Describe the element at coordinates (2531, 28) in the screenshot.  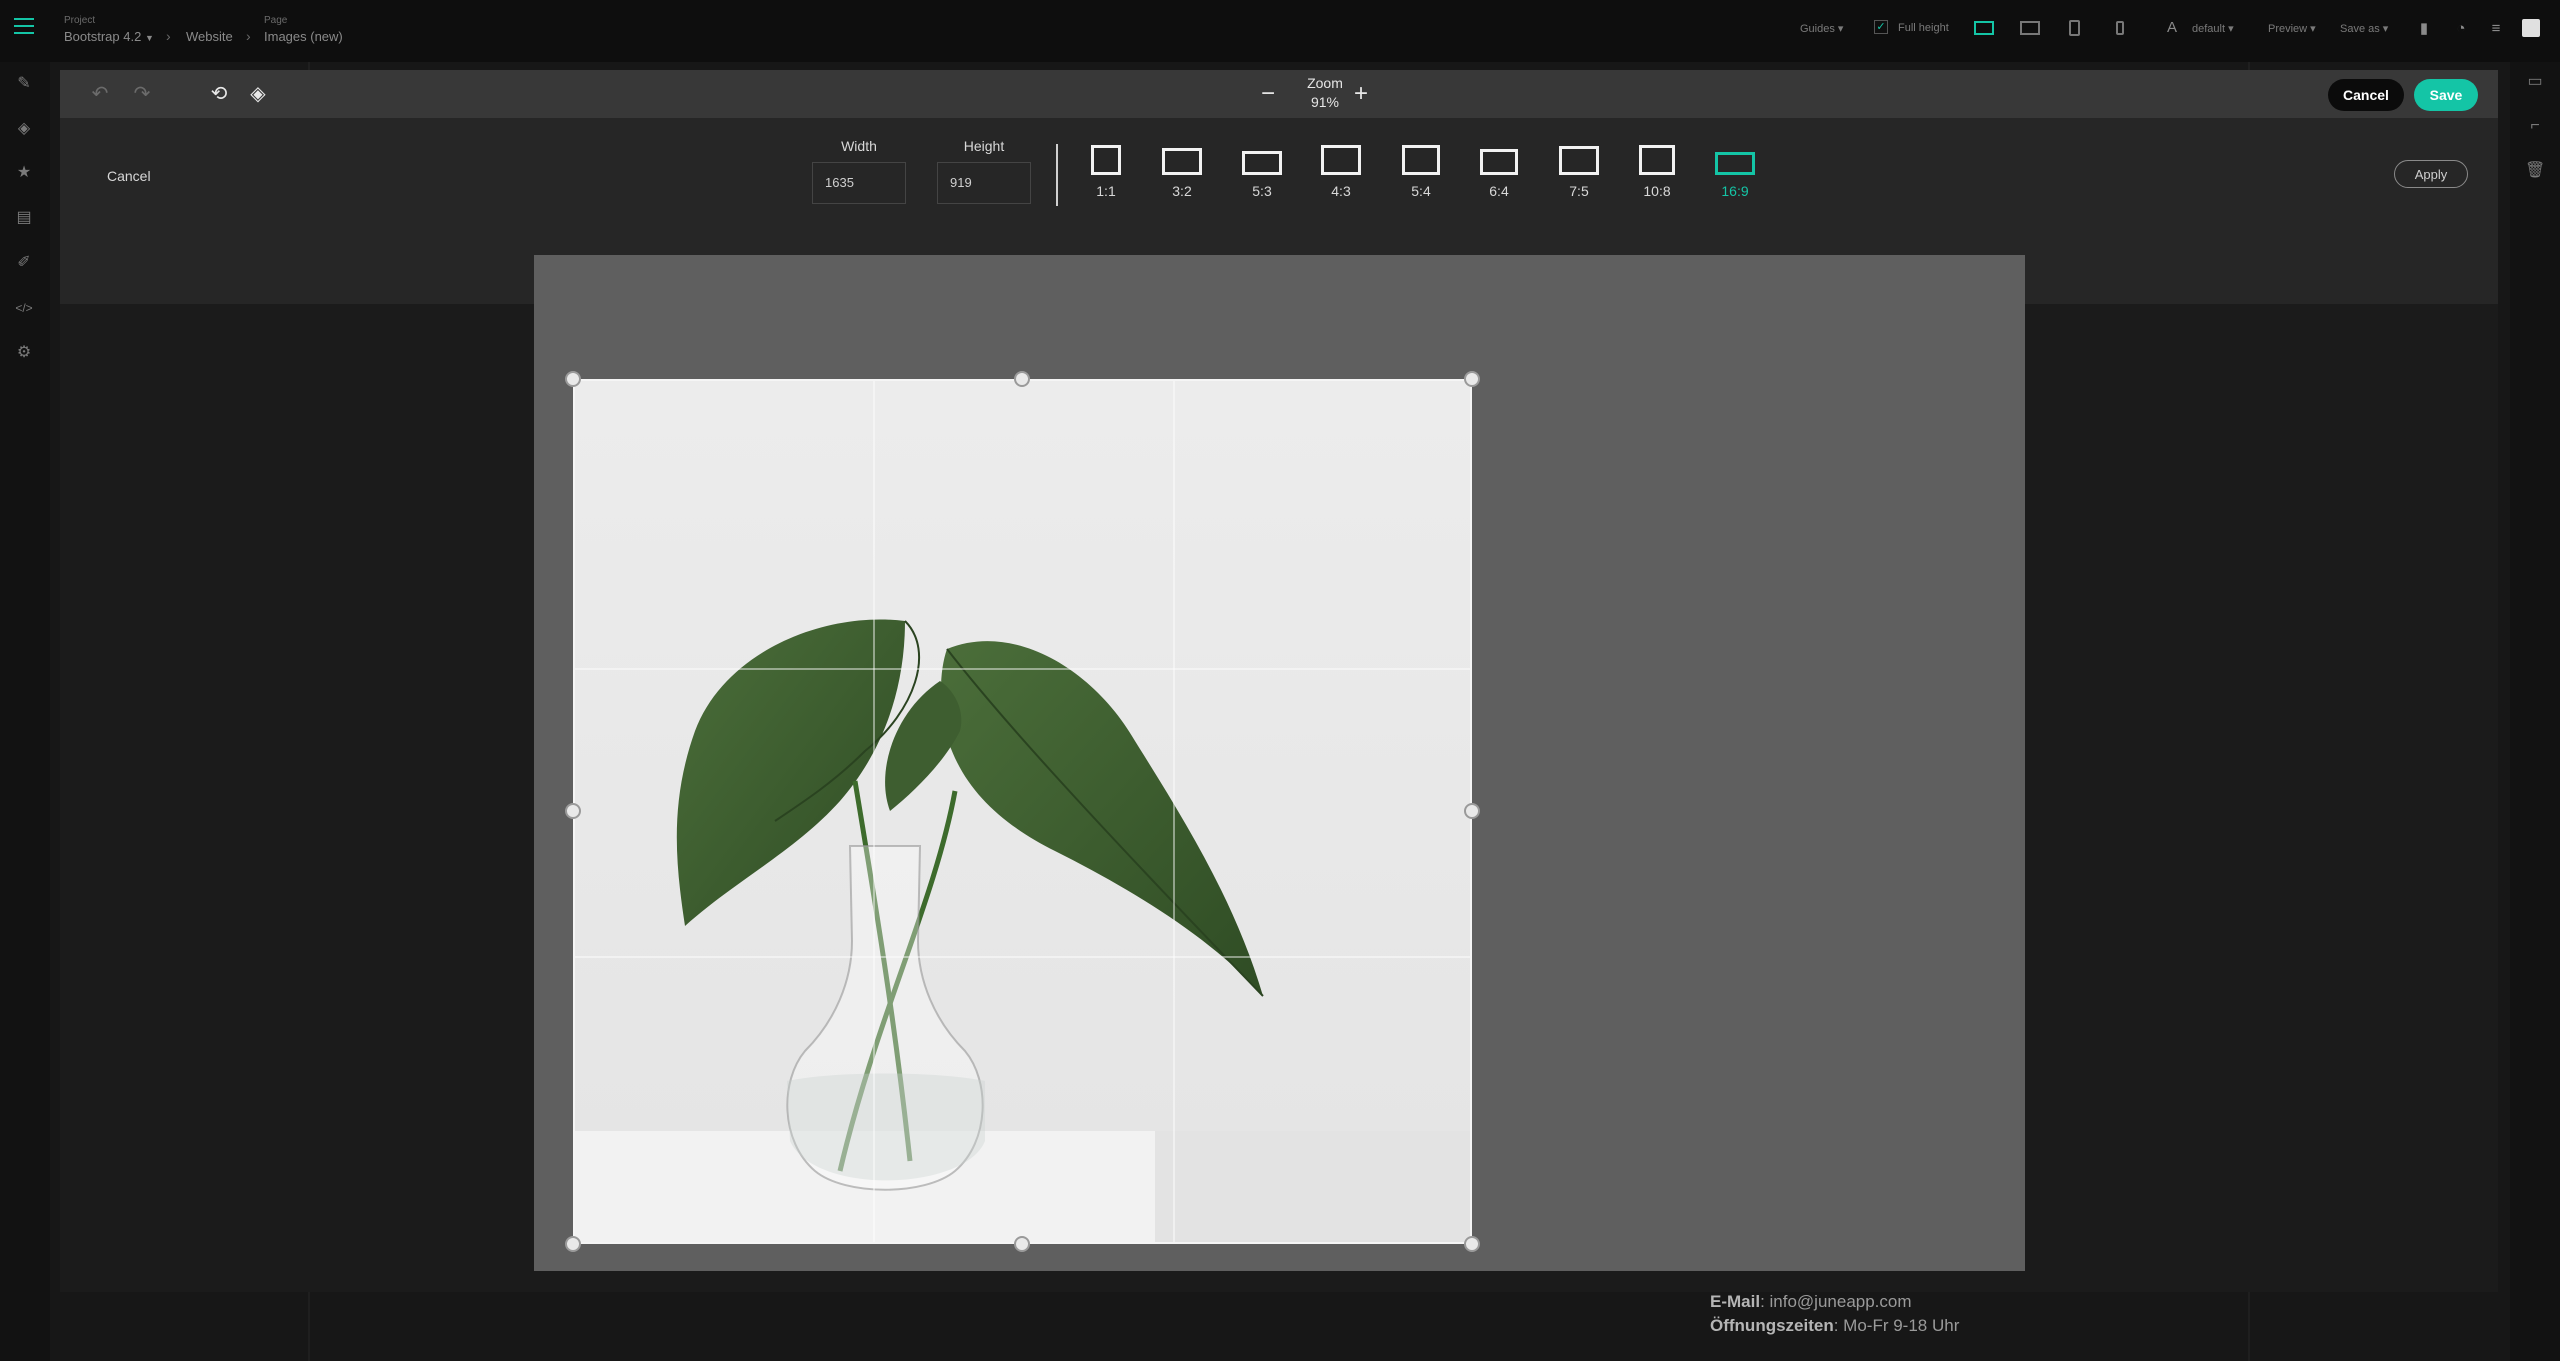
I see `inbox-icon` at that location.